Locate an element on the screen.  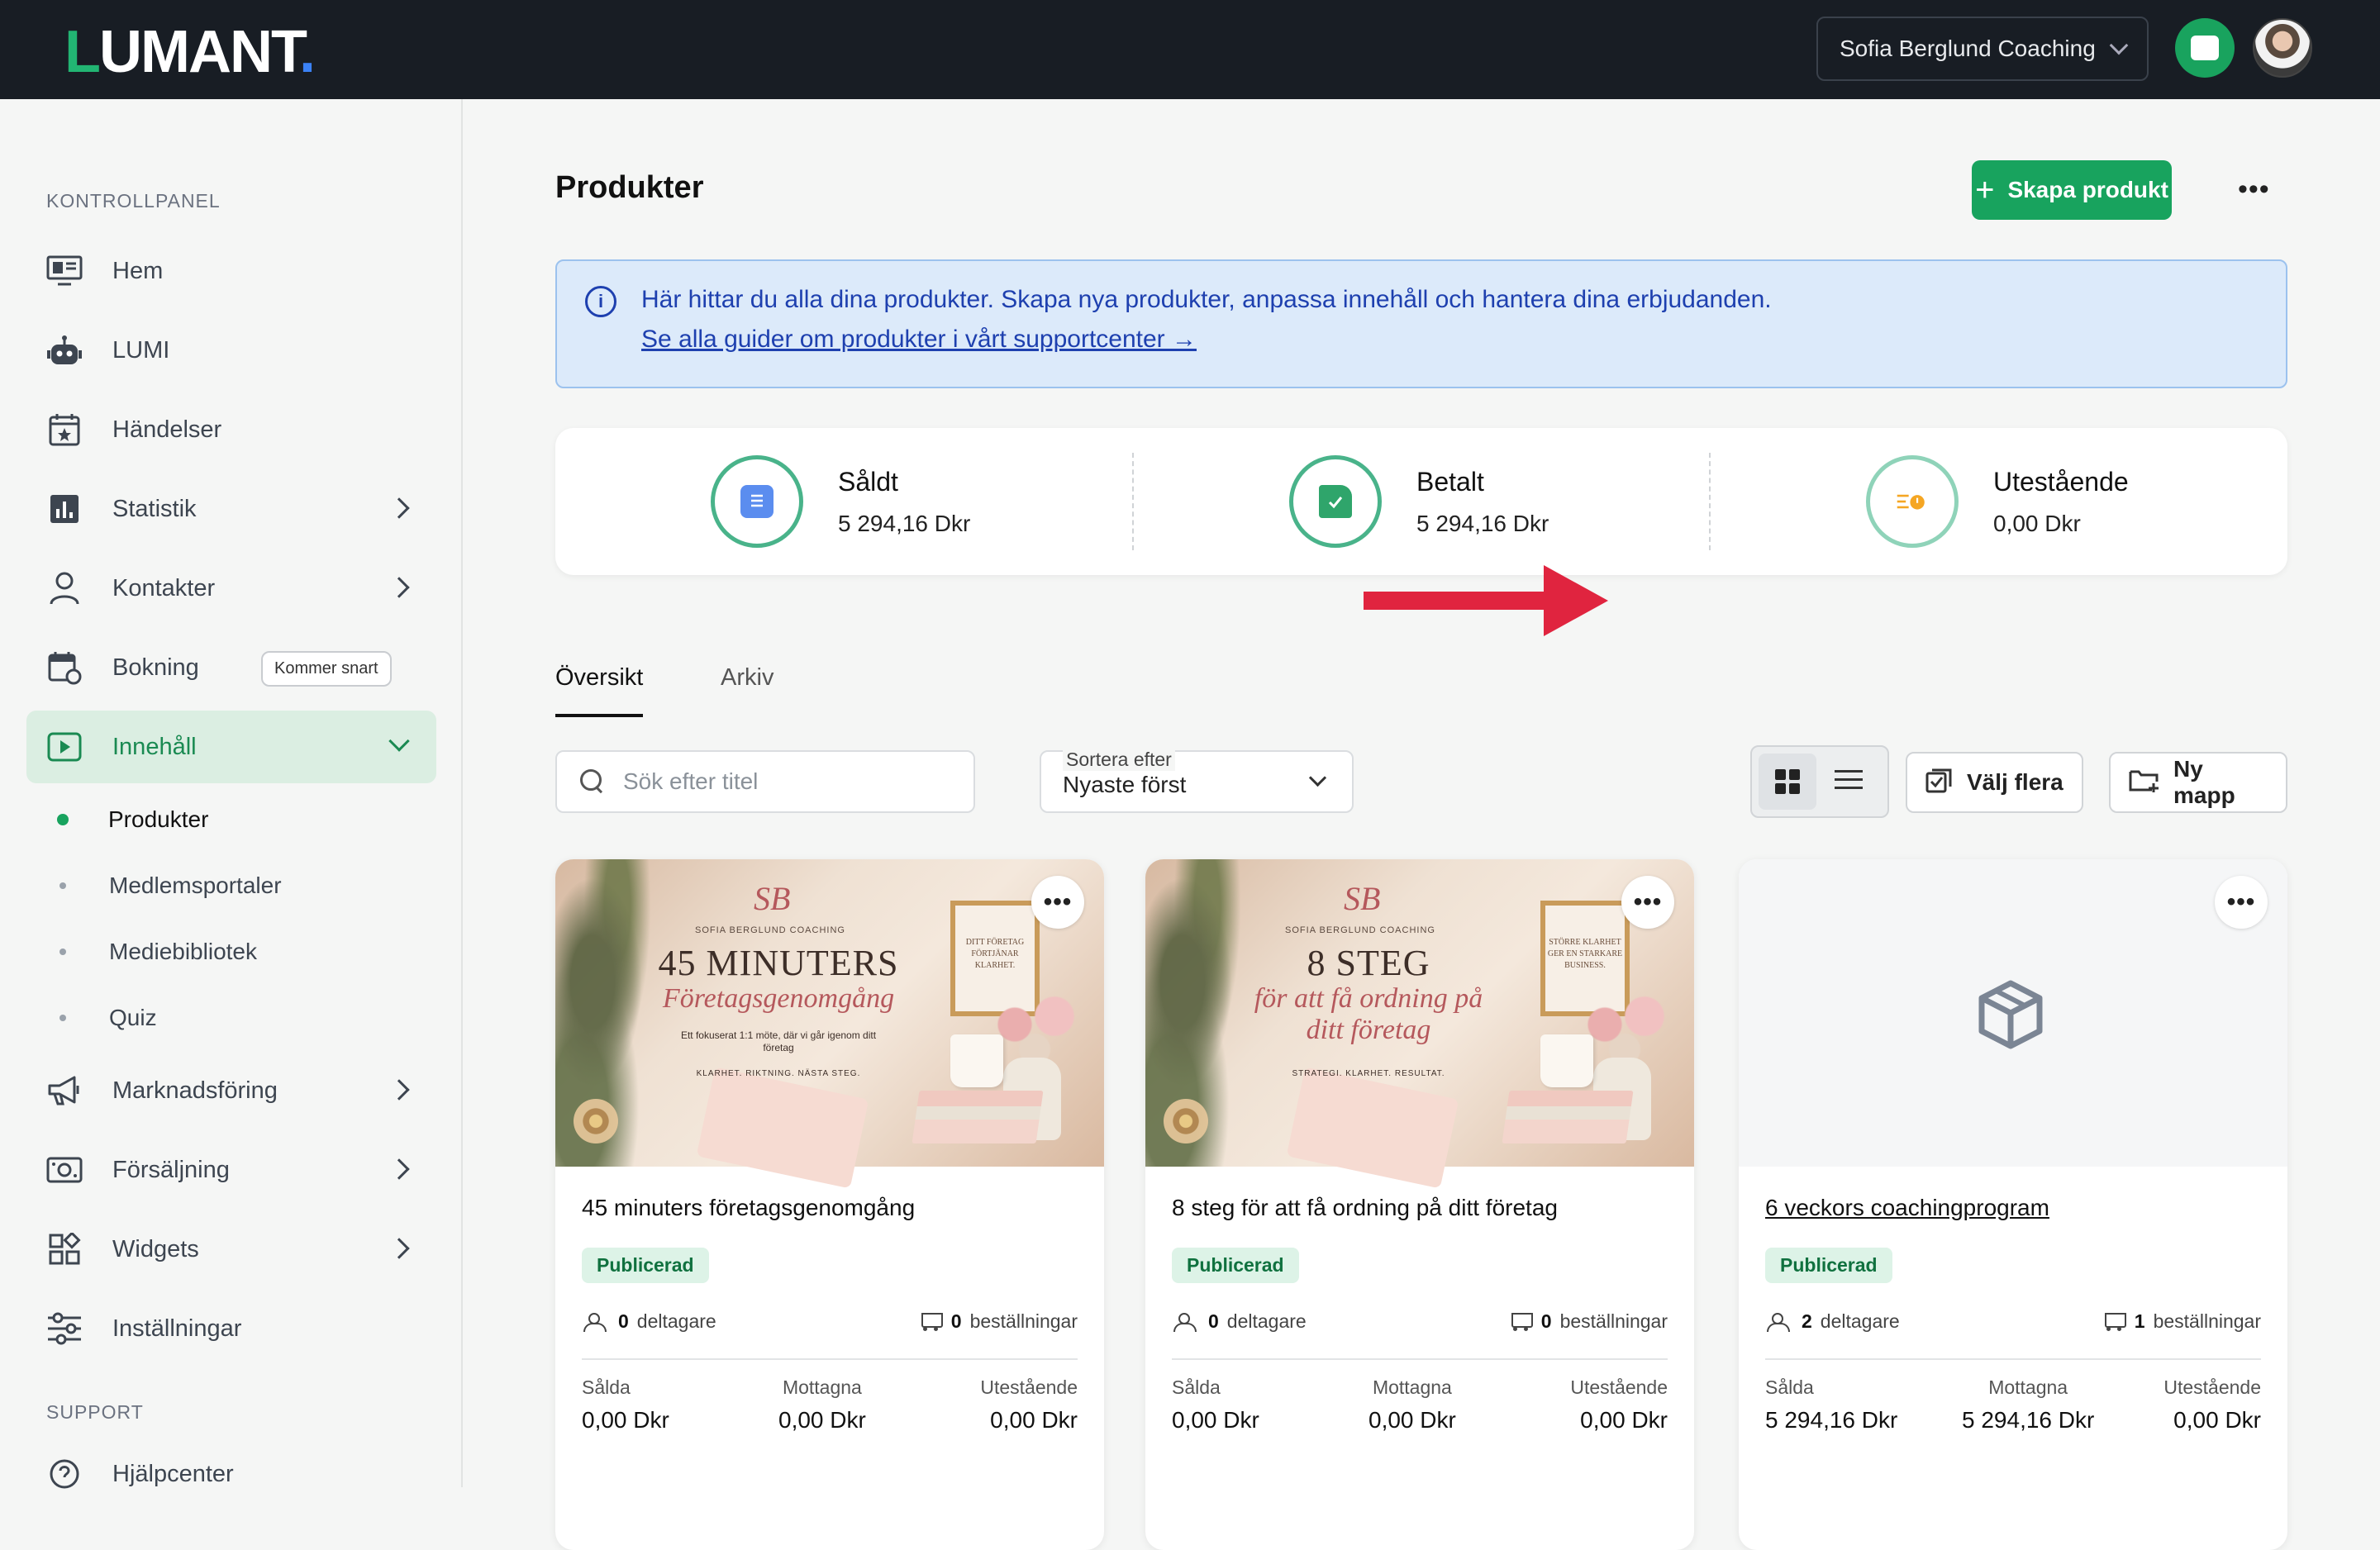
sidebar-subitem-medlemsportaler: Medlemsportaler is located at coordinates (171, 886).